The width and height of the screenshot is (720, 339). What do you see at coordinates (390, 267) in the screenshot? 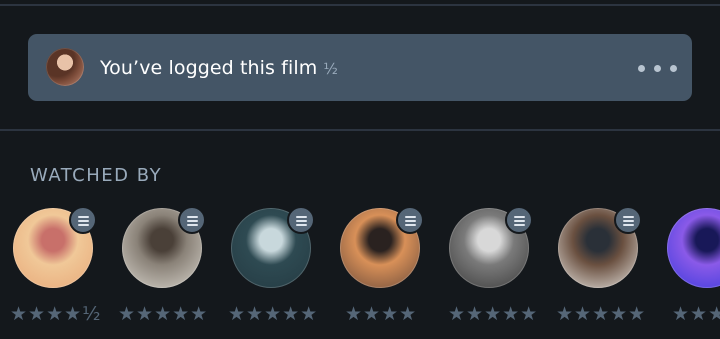
I see `watcher-woman-orange-jumpsuit: ★★★★` at bounding box center [390, 267].